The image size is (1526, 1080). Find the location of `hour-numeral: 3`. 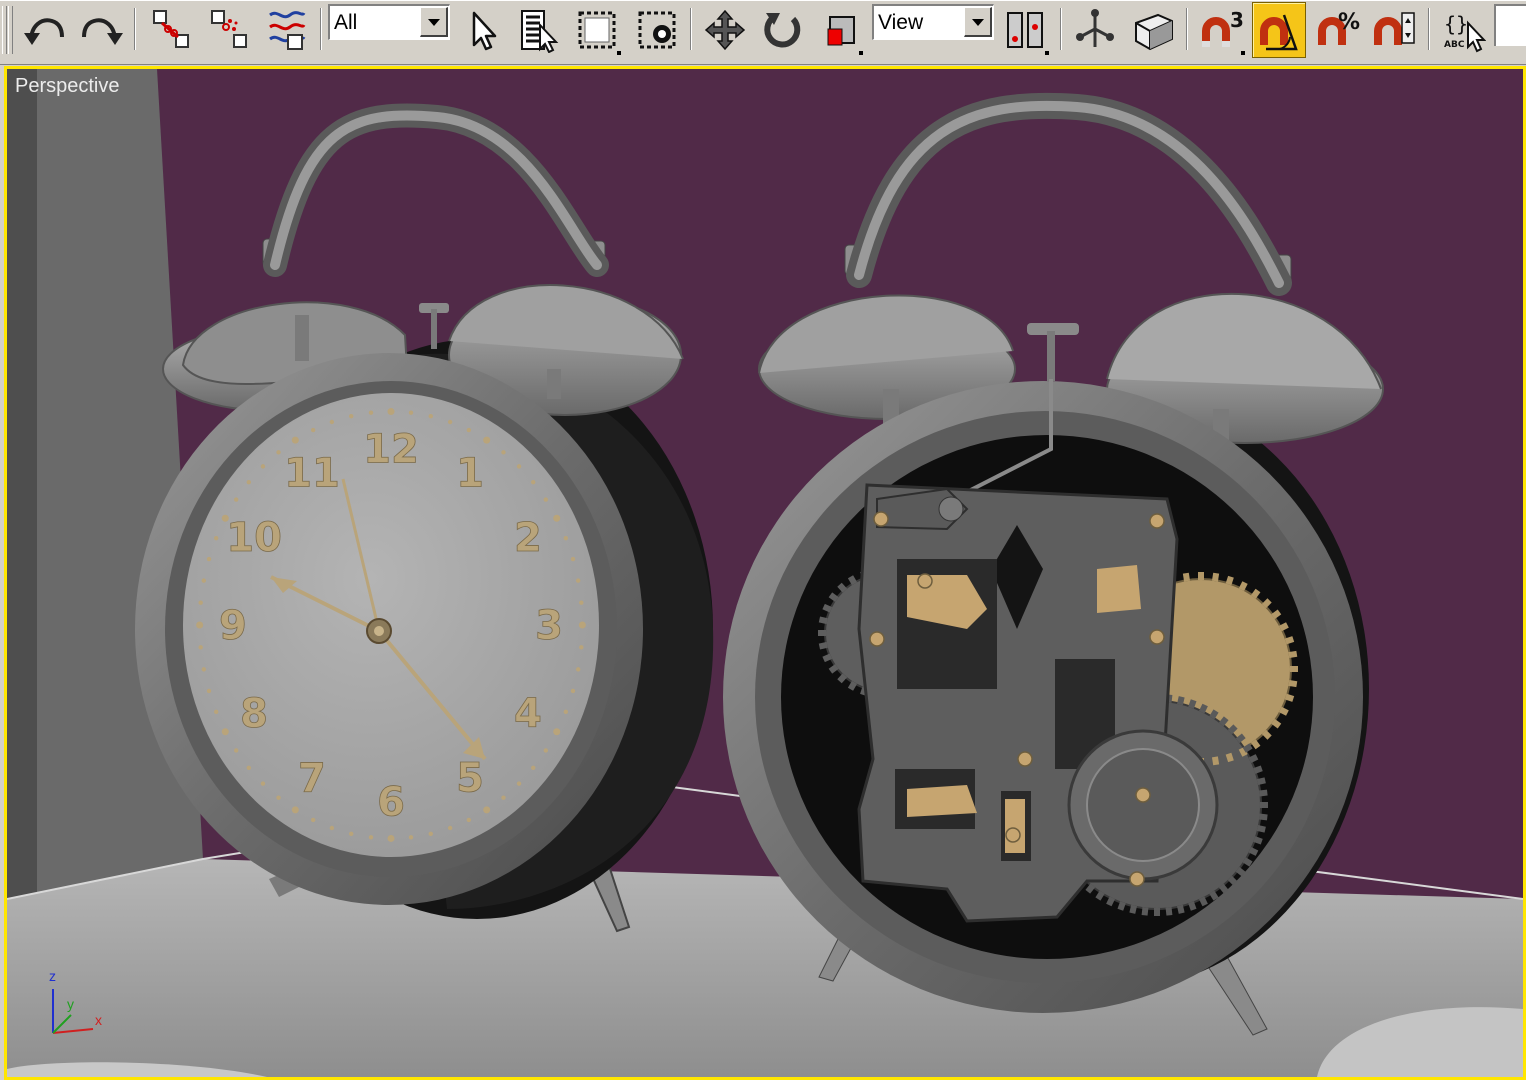

hour-numeral: 3 is located at coordinates (549, 626).